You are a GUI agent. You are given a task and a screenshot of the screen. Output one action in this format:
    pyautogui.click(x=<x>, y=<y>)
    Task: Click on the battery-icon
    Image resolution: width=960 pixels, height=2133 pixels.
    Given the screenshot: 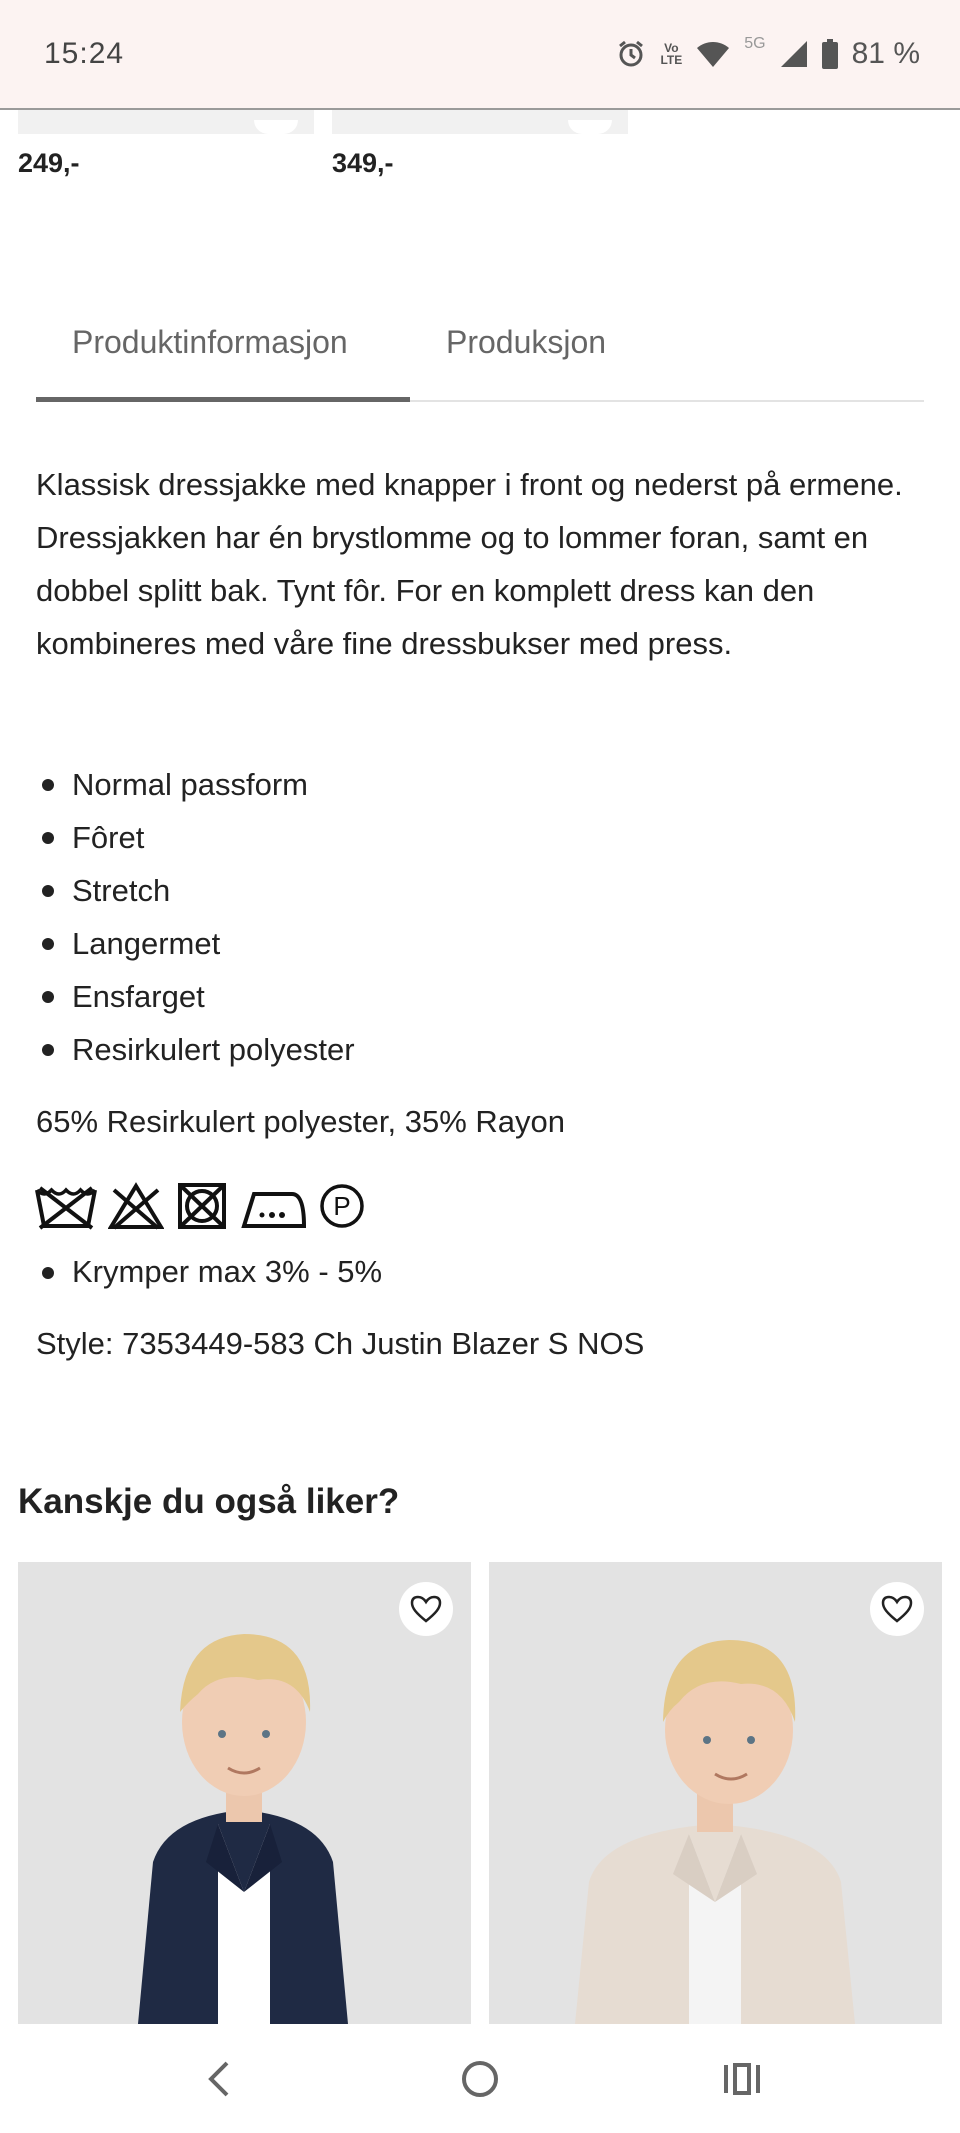 What is the action you would take?
    pyautogui.click(x=829, y=54)
    